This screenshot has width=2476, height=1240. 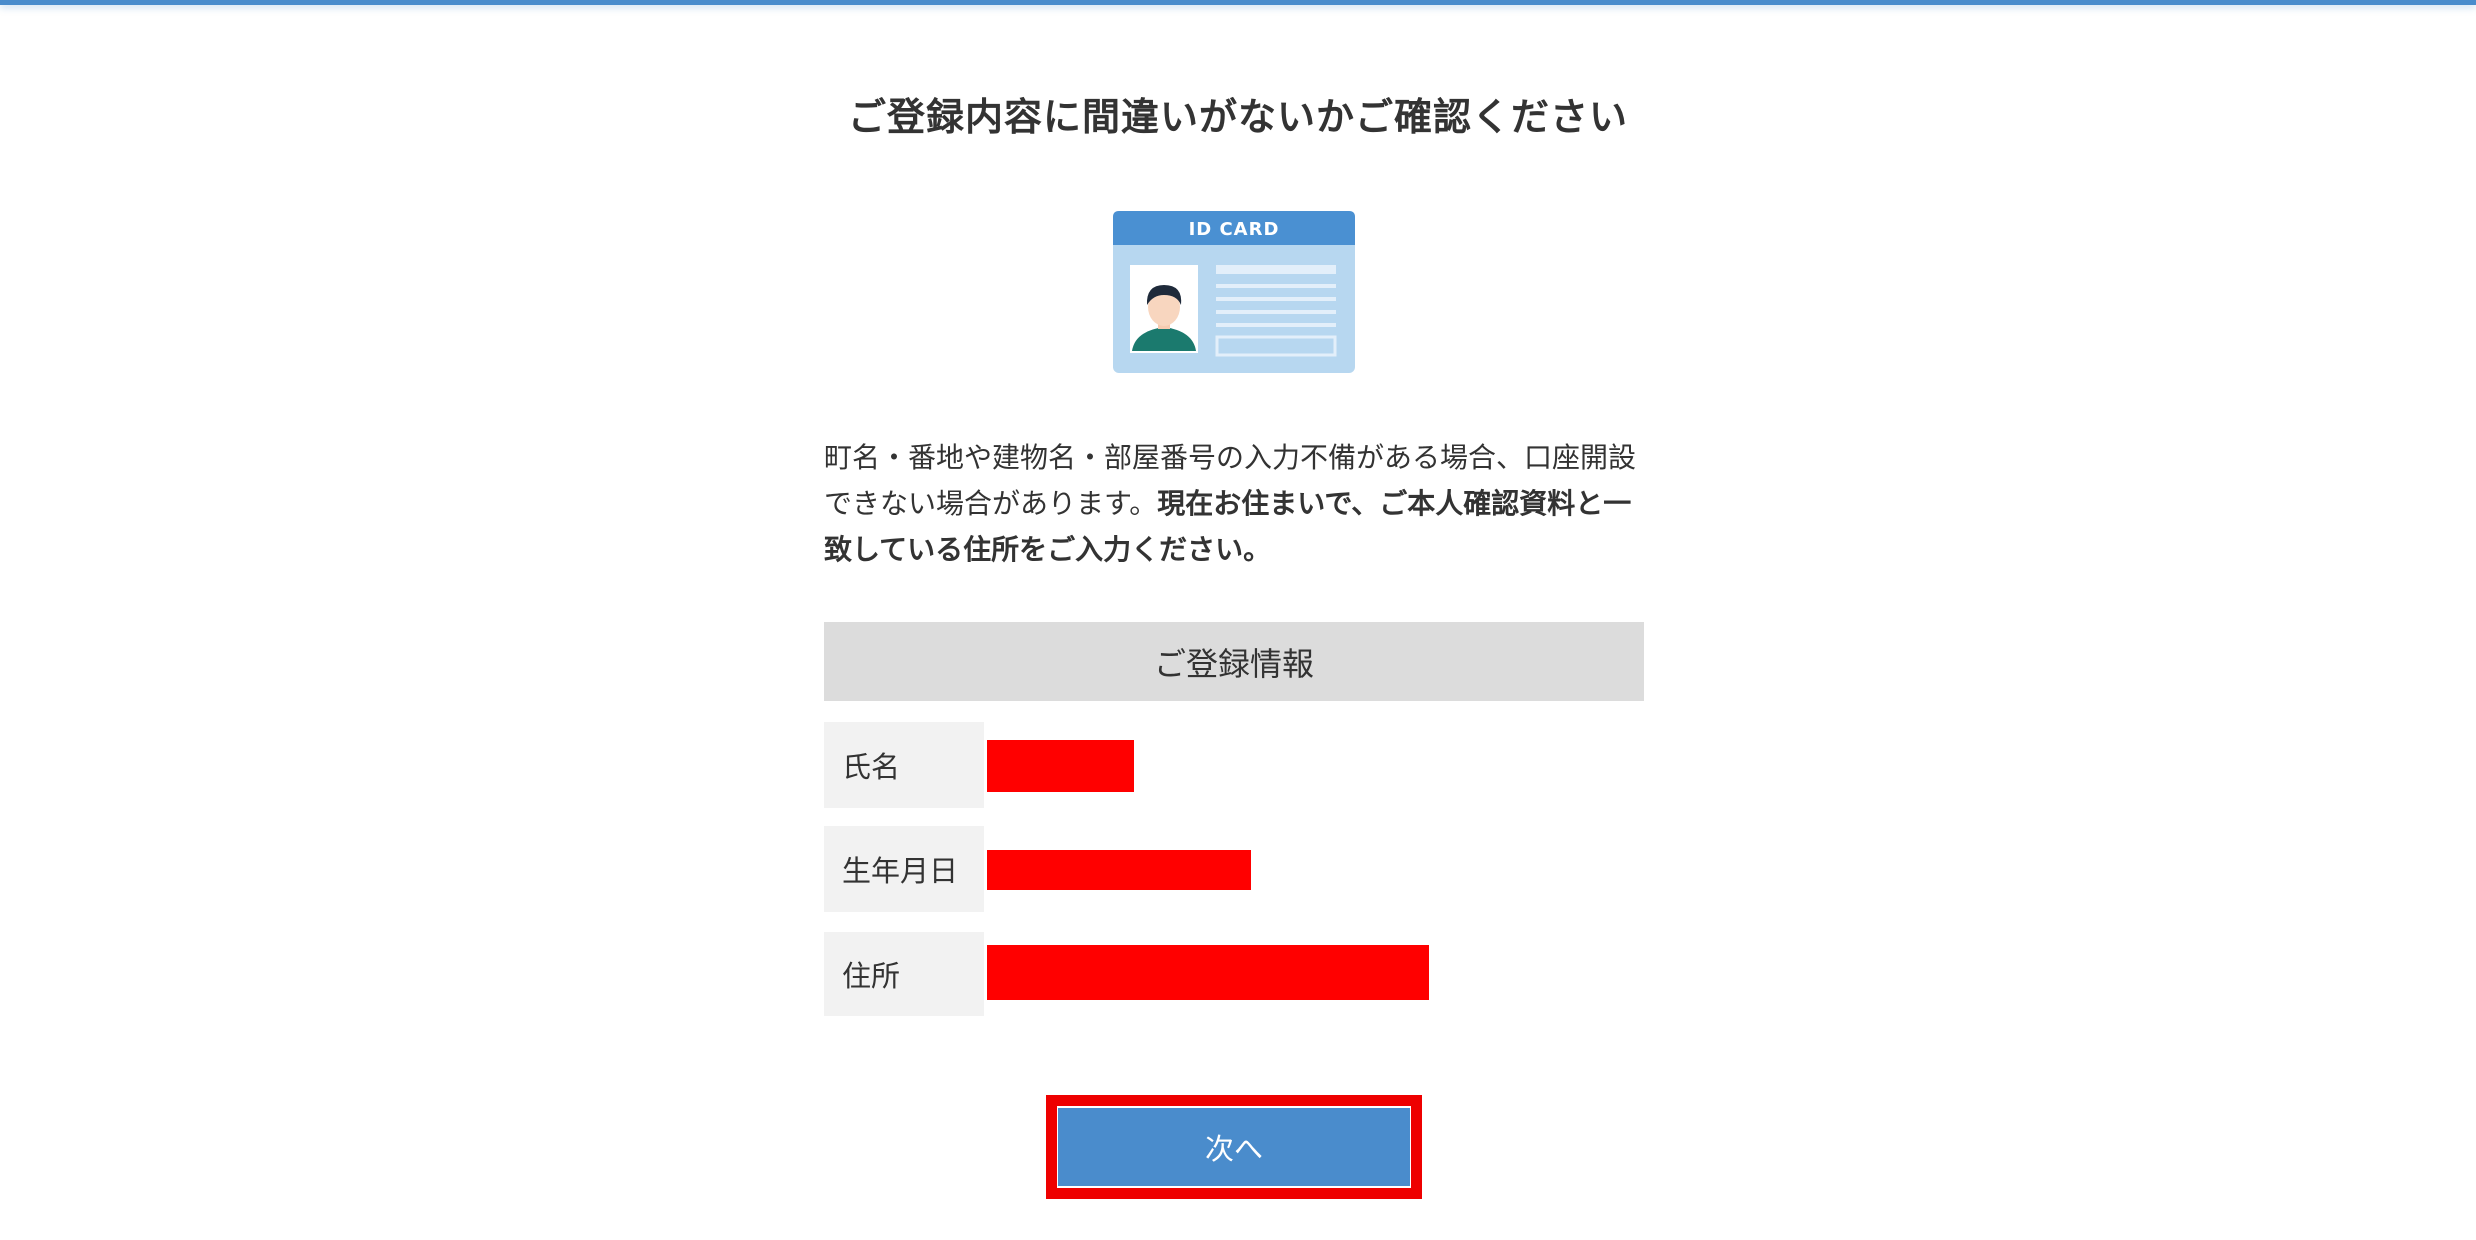 What do you see at coordinates (1060, 766) in the screenshot?
I see `name-value-redacted` at bounding box center [1060, 766].